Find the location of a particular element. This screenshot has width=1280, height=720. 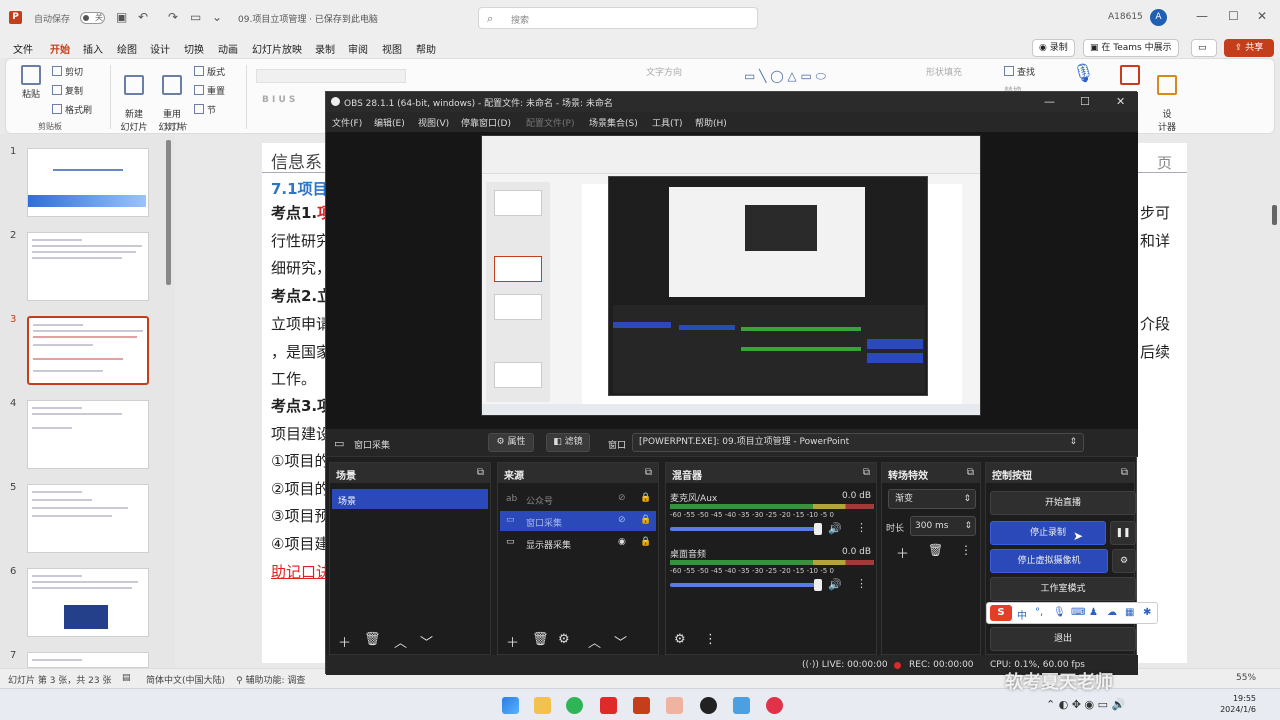

obs-menu-scene-collection: 场景集合(S) is located at coordinates (613, 122).